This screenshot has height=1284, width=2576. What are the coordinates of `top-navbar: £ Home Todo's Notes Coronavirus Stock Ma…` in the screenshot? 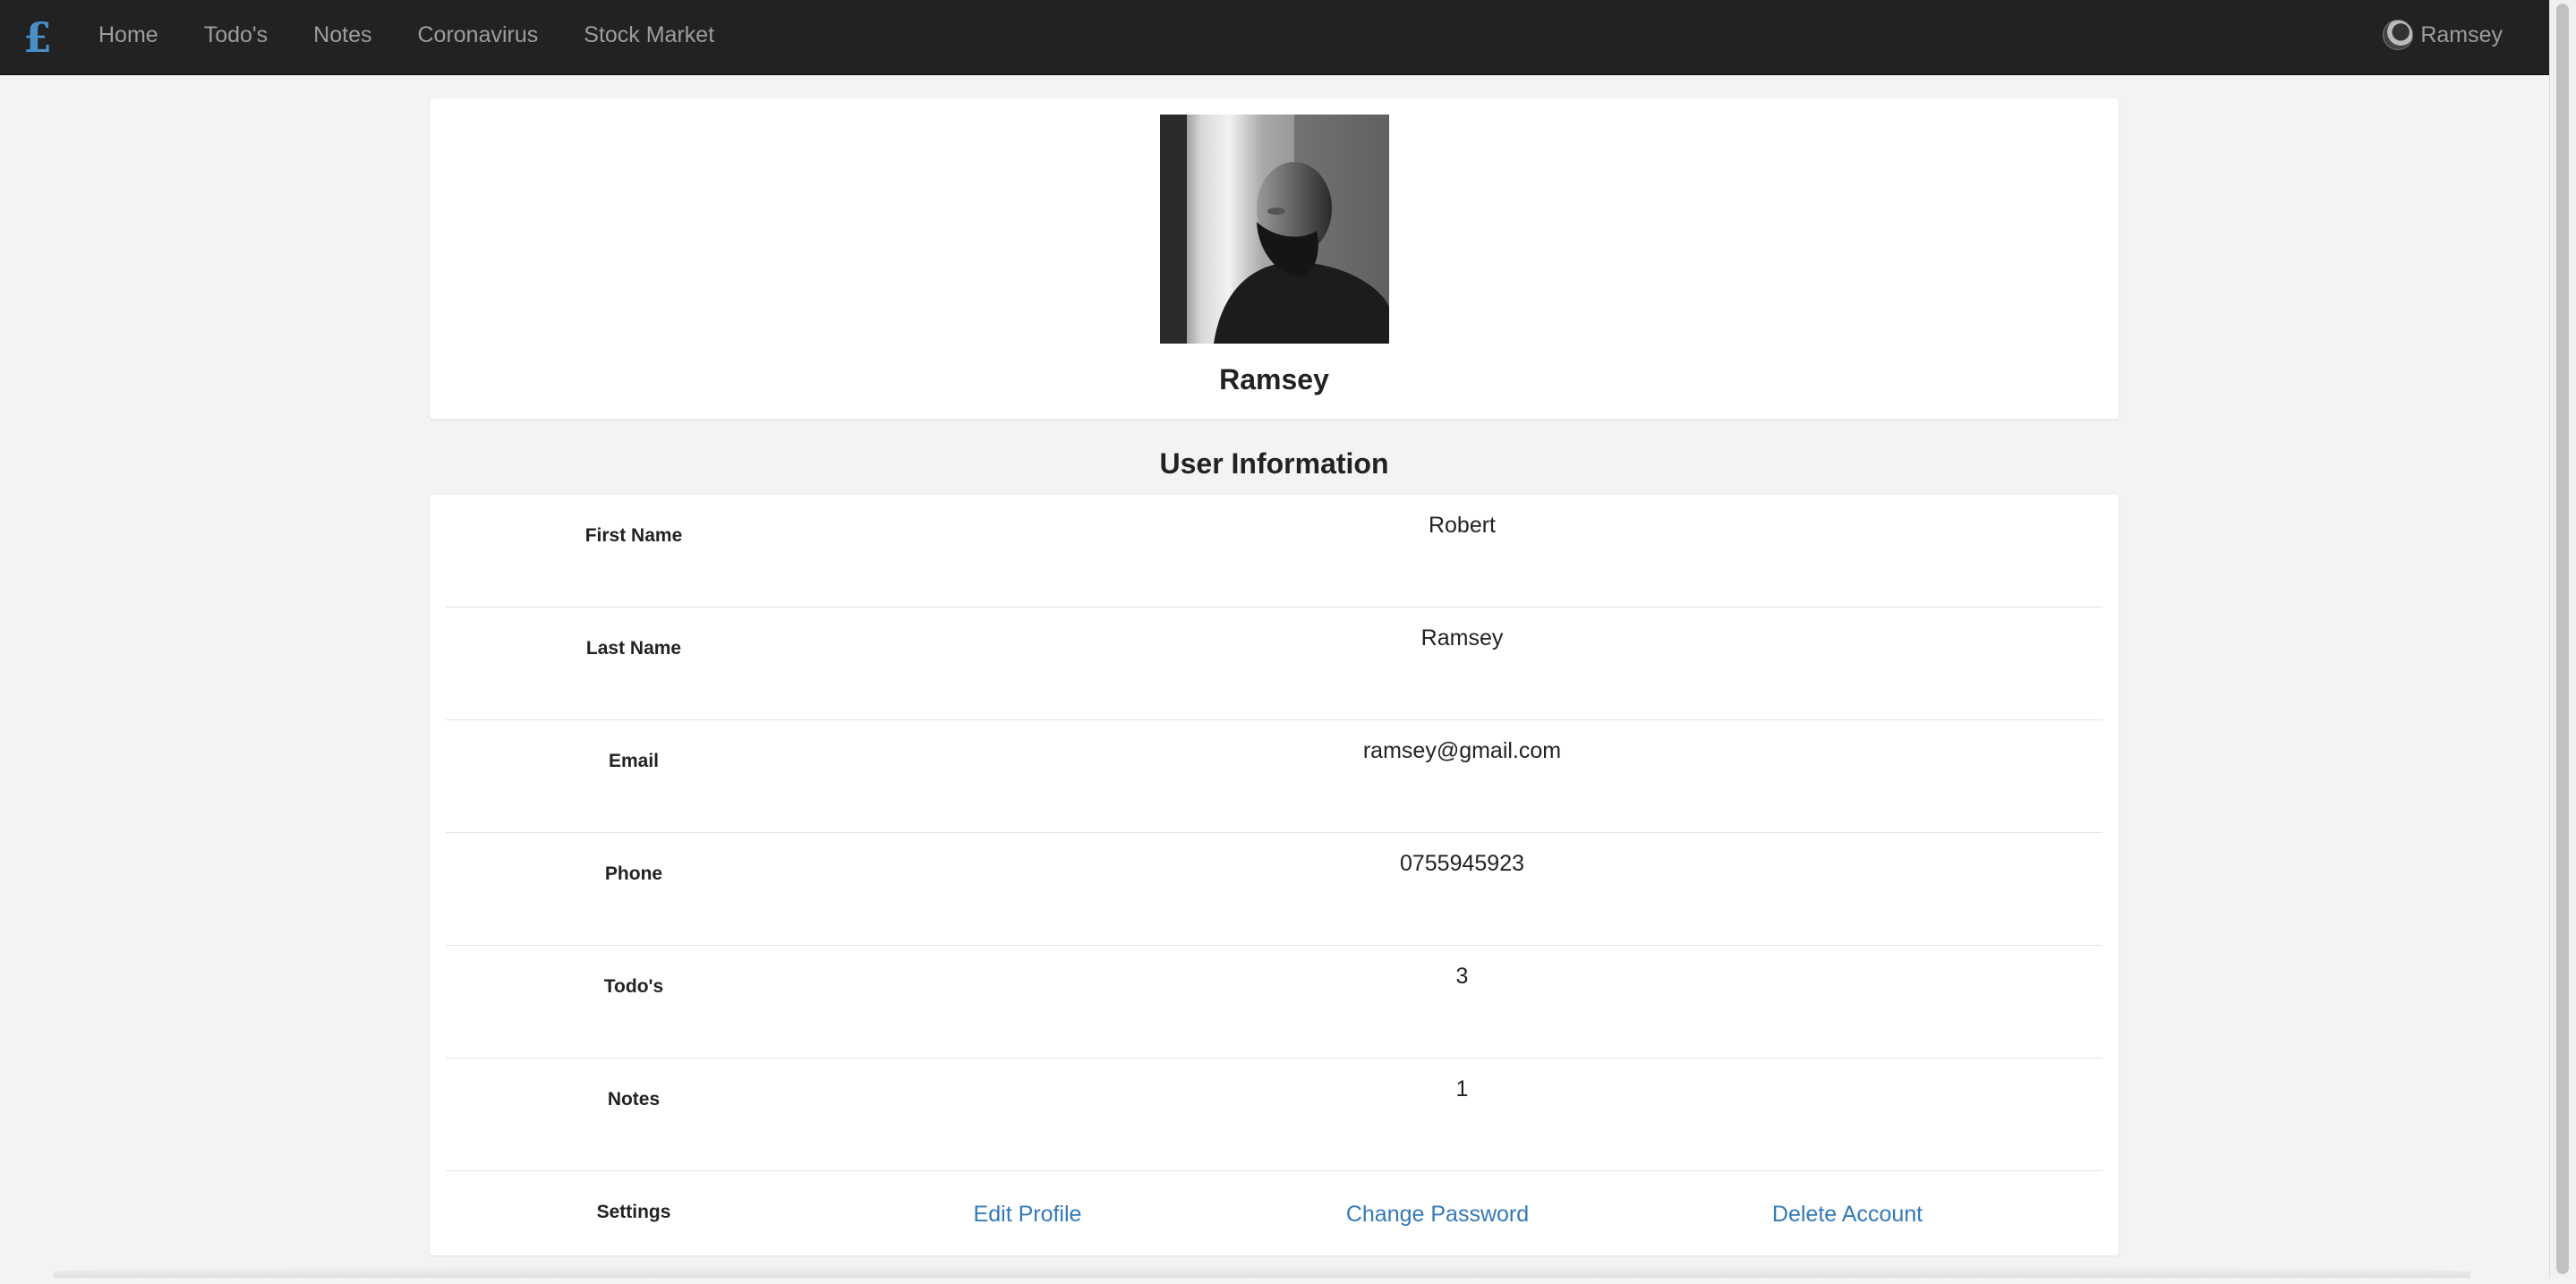 It's located at (1274, 37).